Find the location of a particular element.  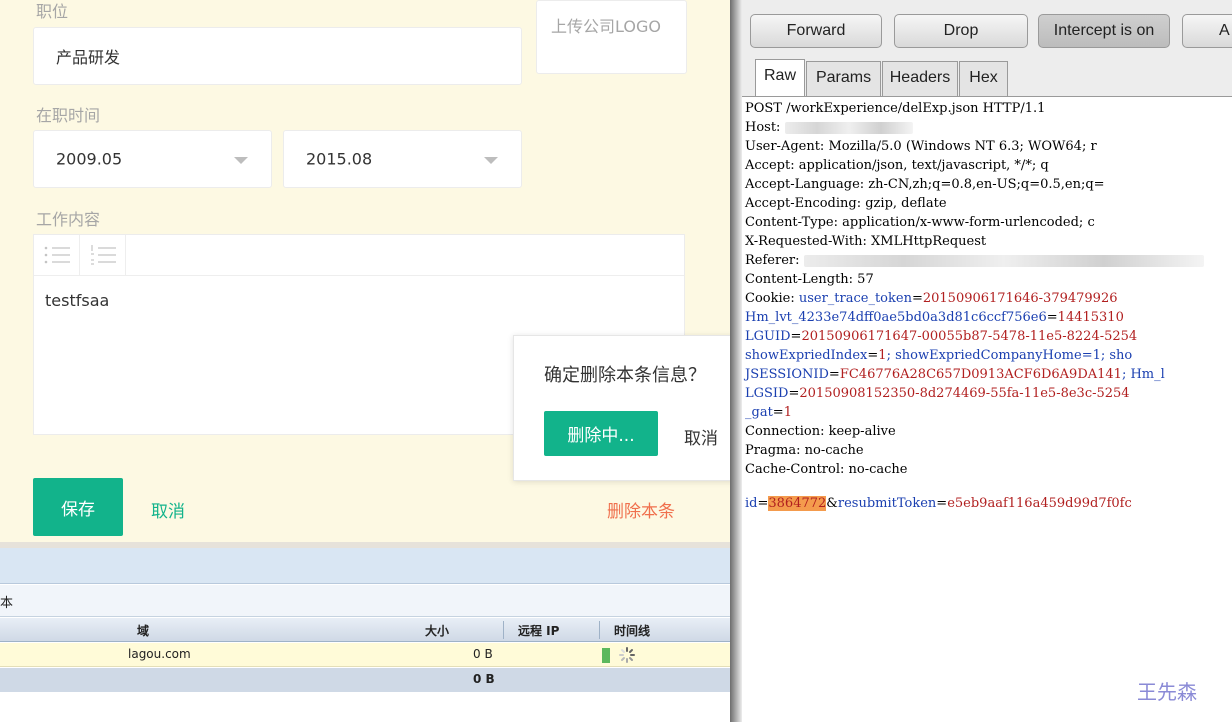

tab-headers: Headers is located at coordinates (920, 78).